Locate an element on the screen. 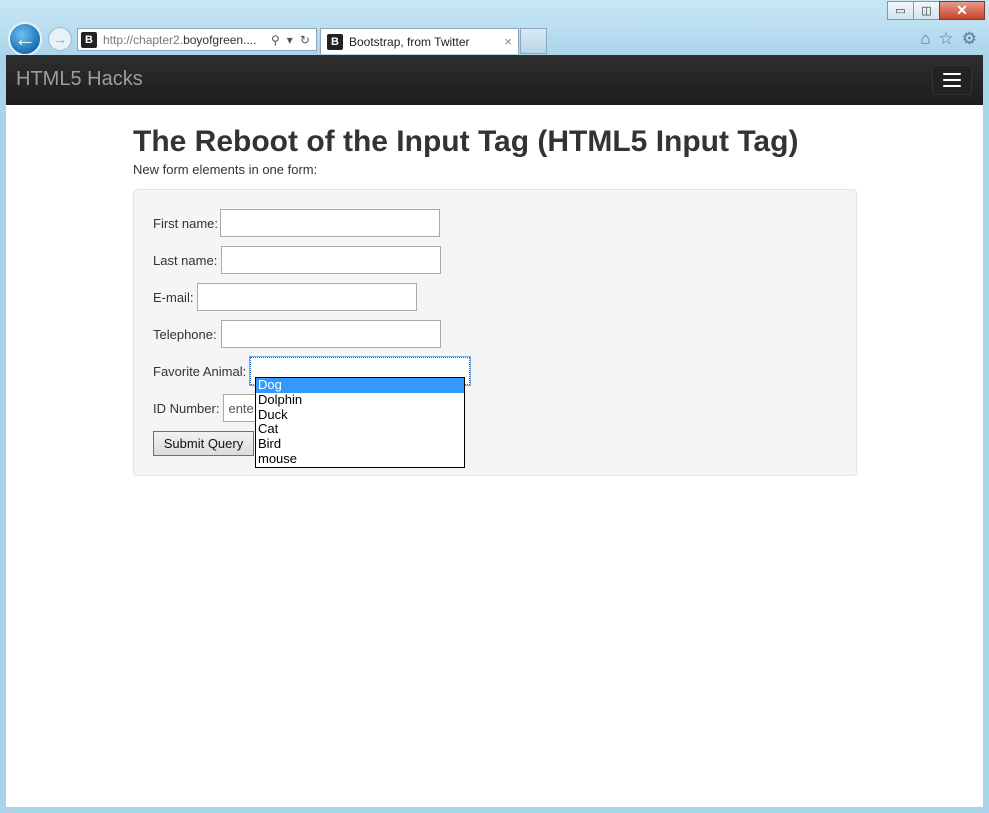 The image size is (989, 813). telephone-row: Telephone: is located at coordinates (297, 334).